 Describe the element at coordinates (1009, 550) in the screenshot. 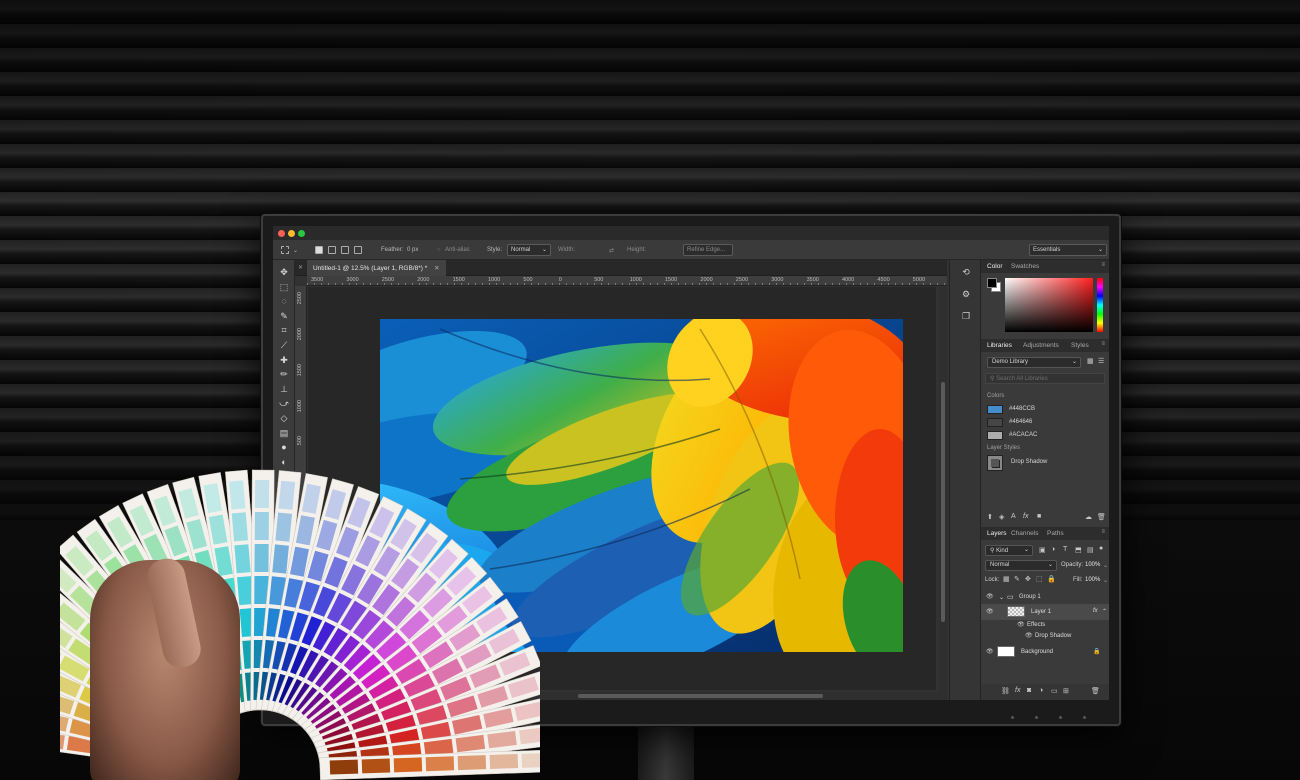

I see `layer-filter-select: ⚲ Kind ⌄` at that location.